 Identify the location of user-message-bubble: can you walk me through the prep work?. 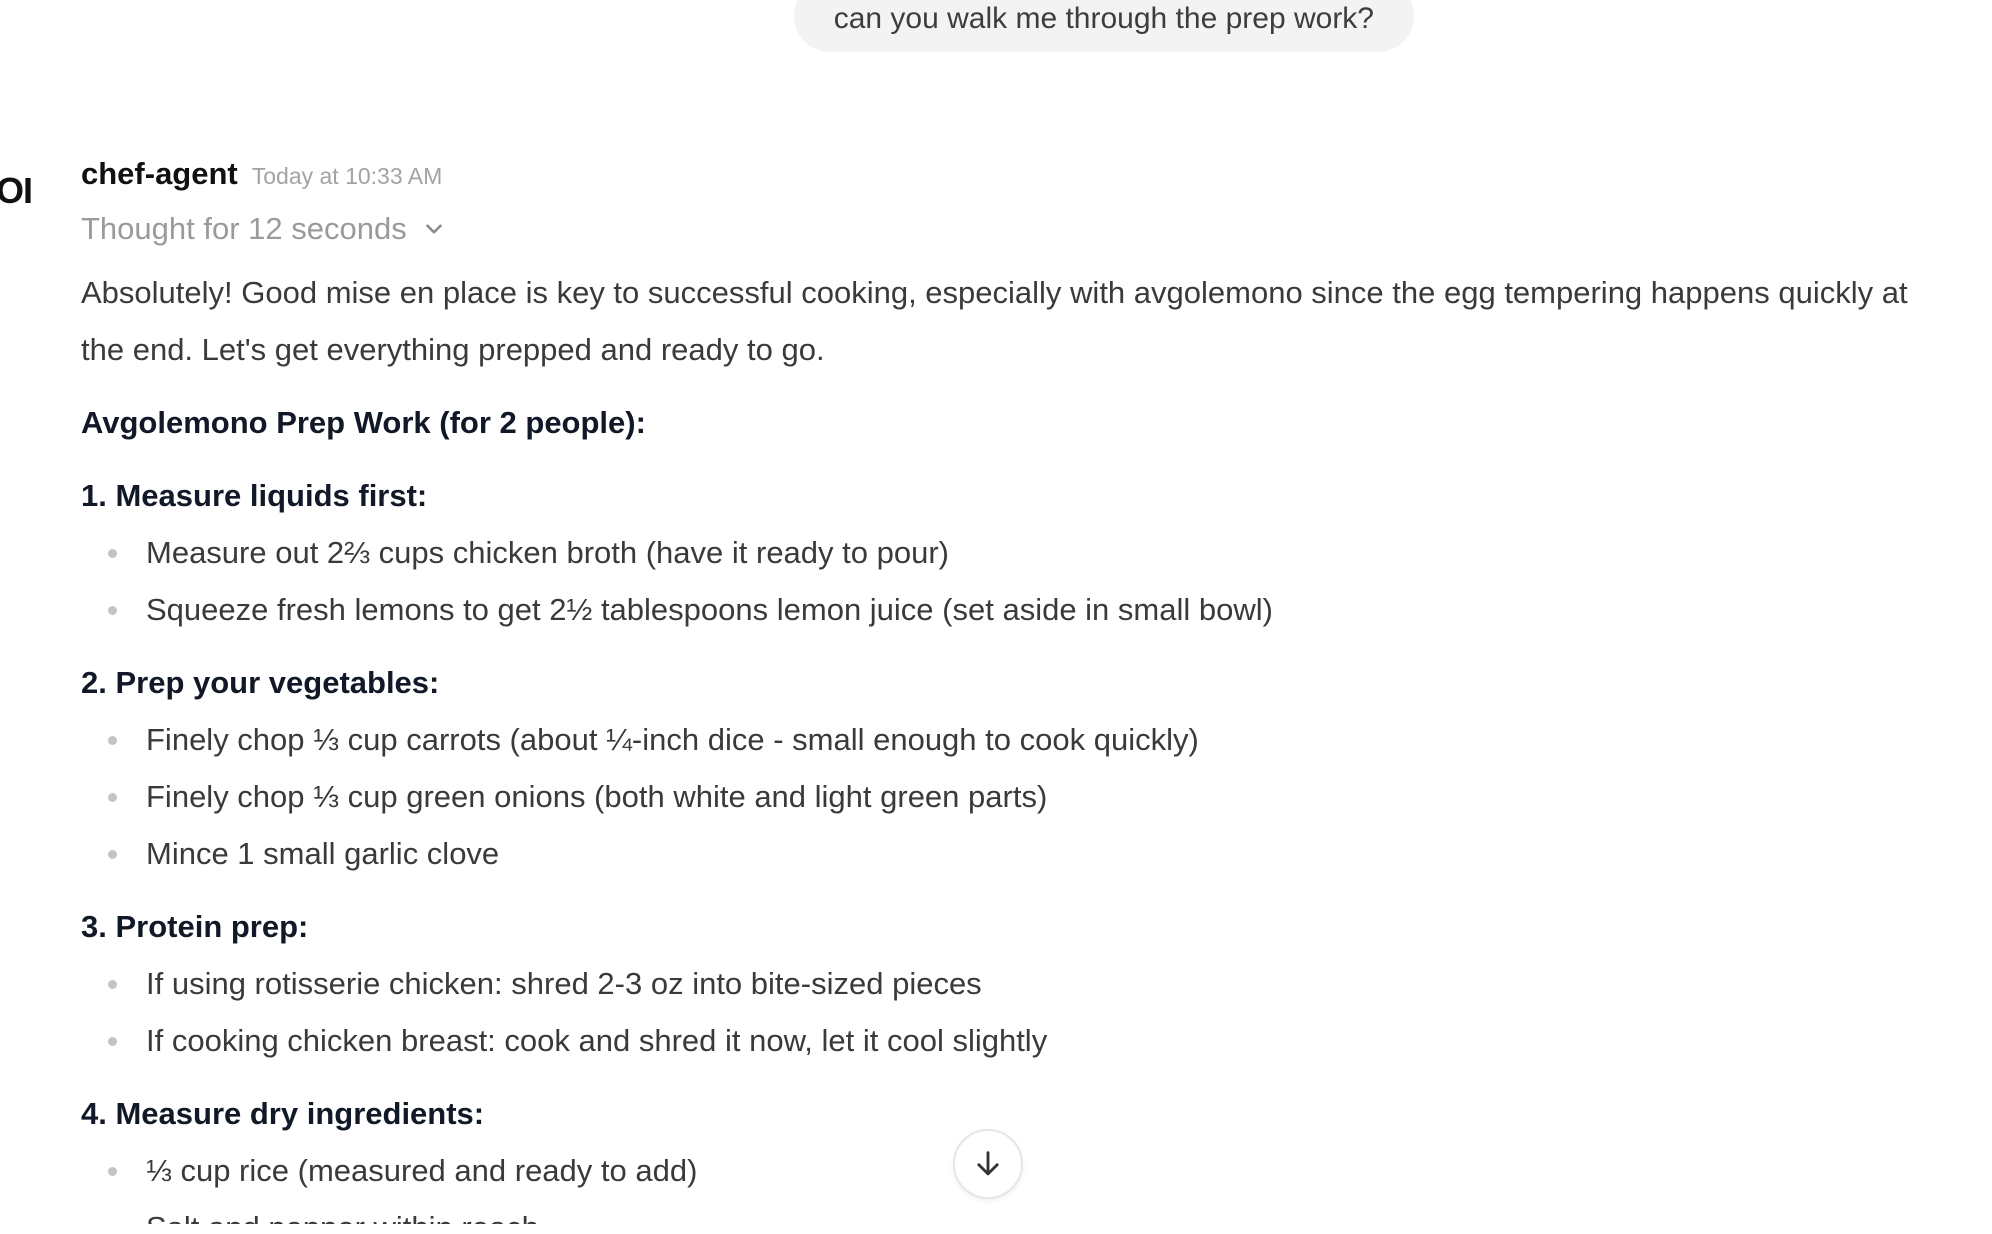
(1103, 26).